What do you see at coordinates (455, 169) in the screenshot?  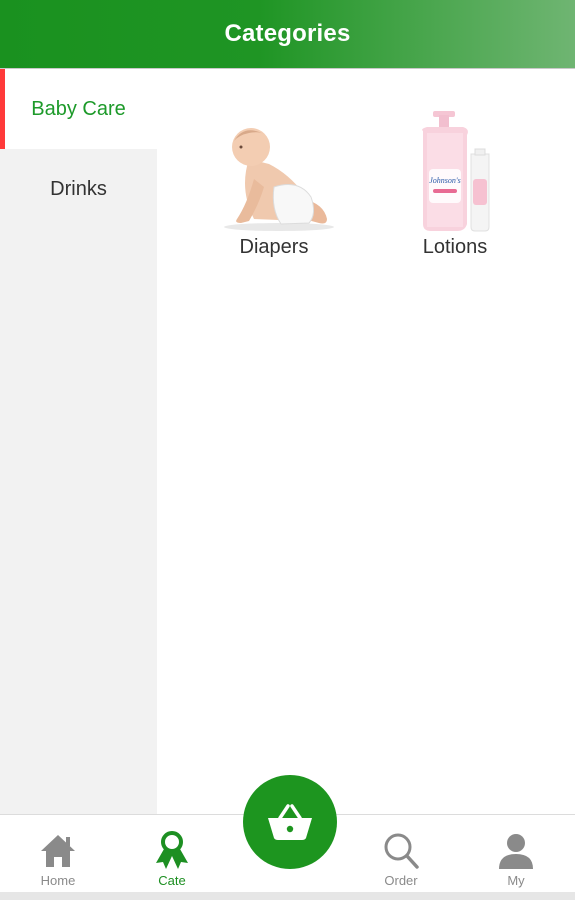 I see `lotion-bottle-photo: Johnson's` at bounding box center [455, 169].